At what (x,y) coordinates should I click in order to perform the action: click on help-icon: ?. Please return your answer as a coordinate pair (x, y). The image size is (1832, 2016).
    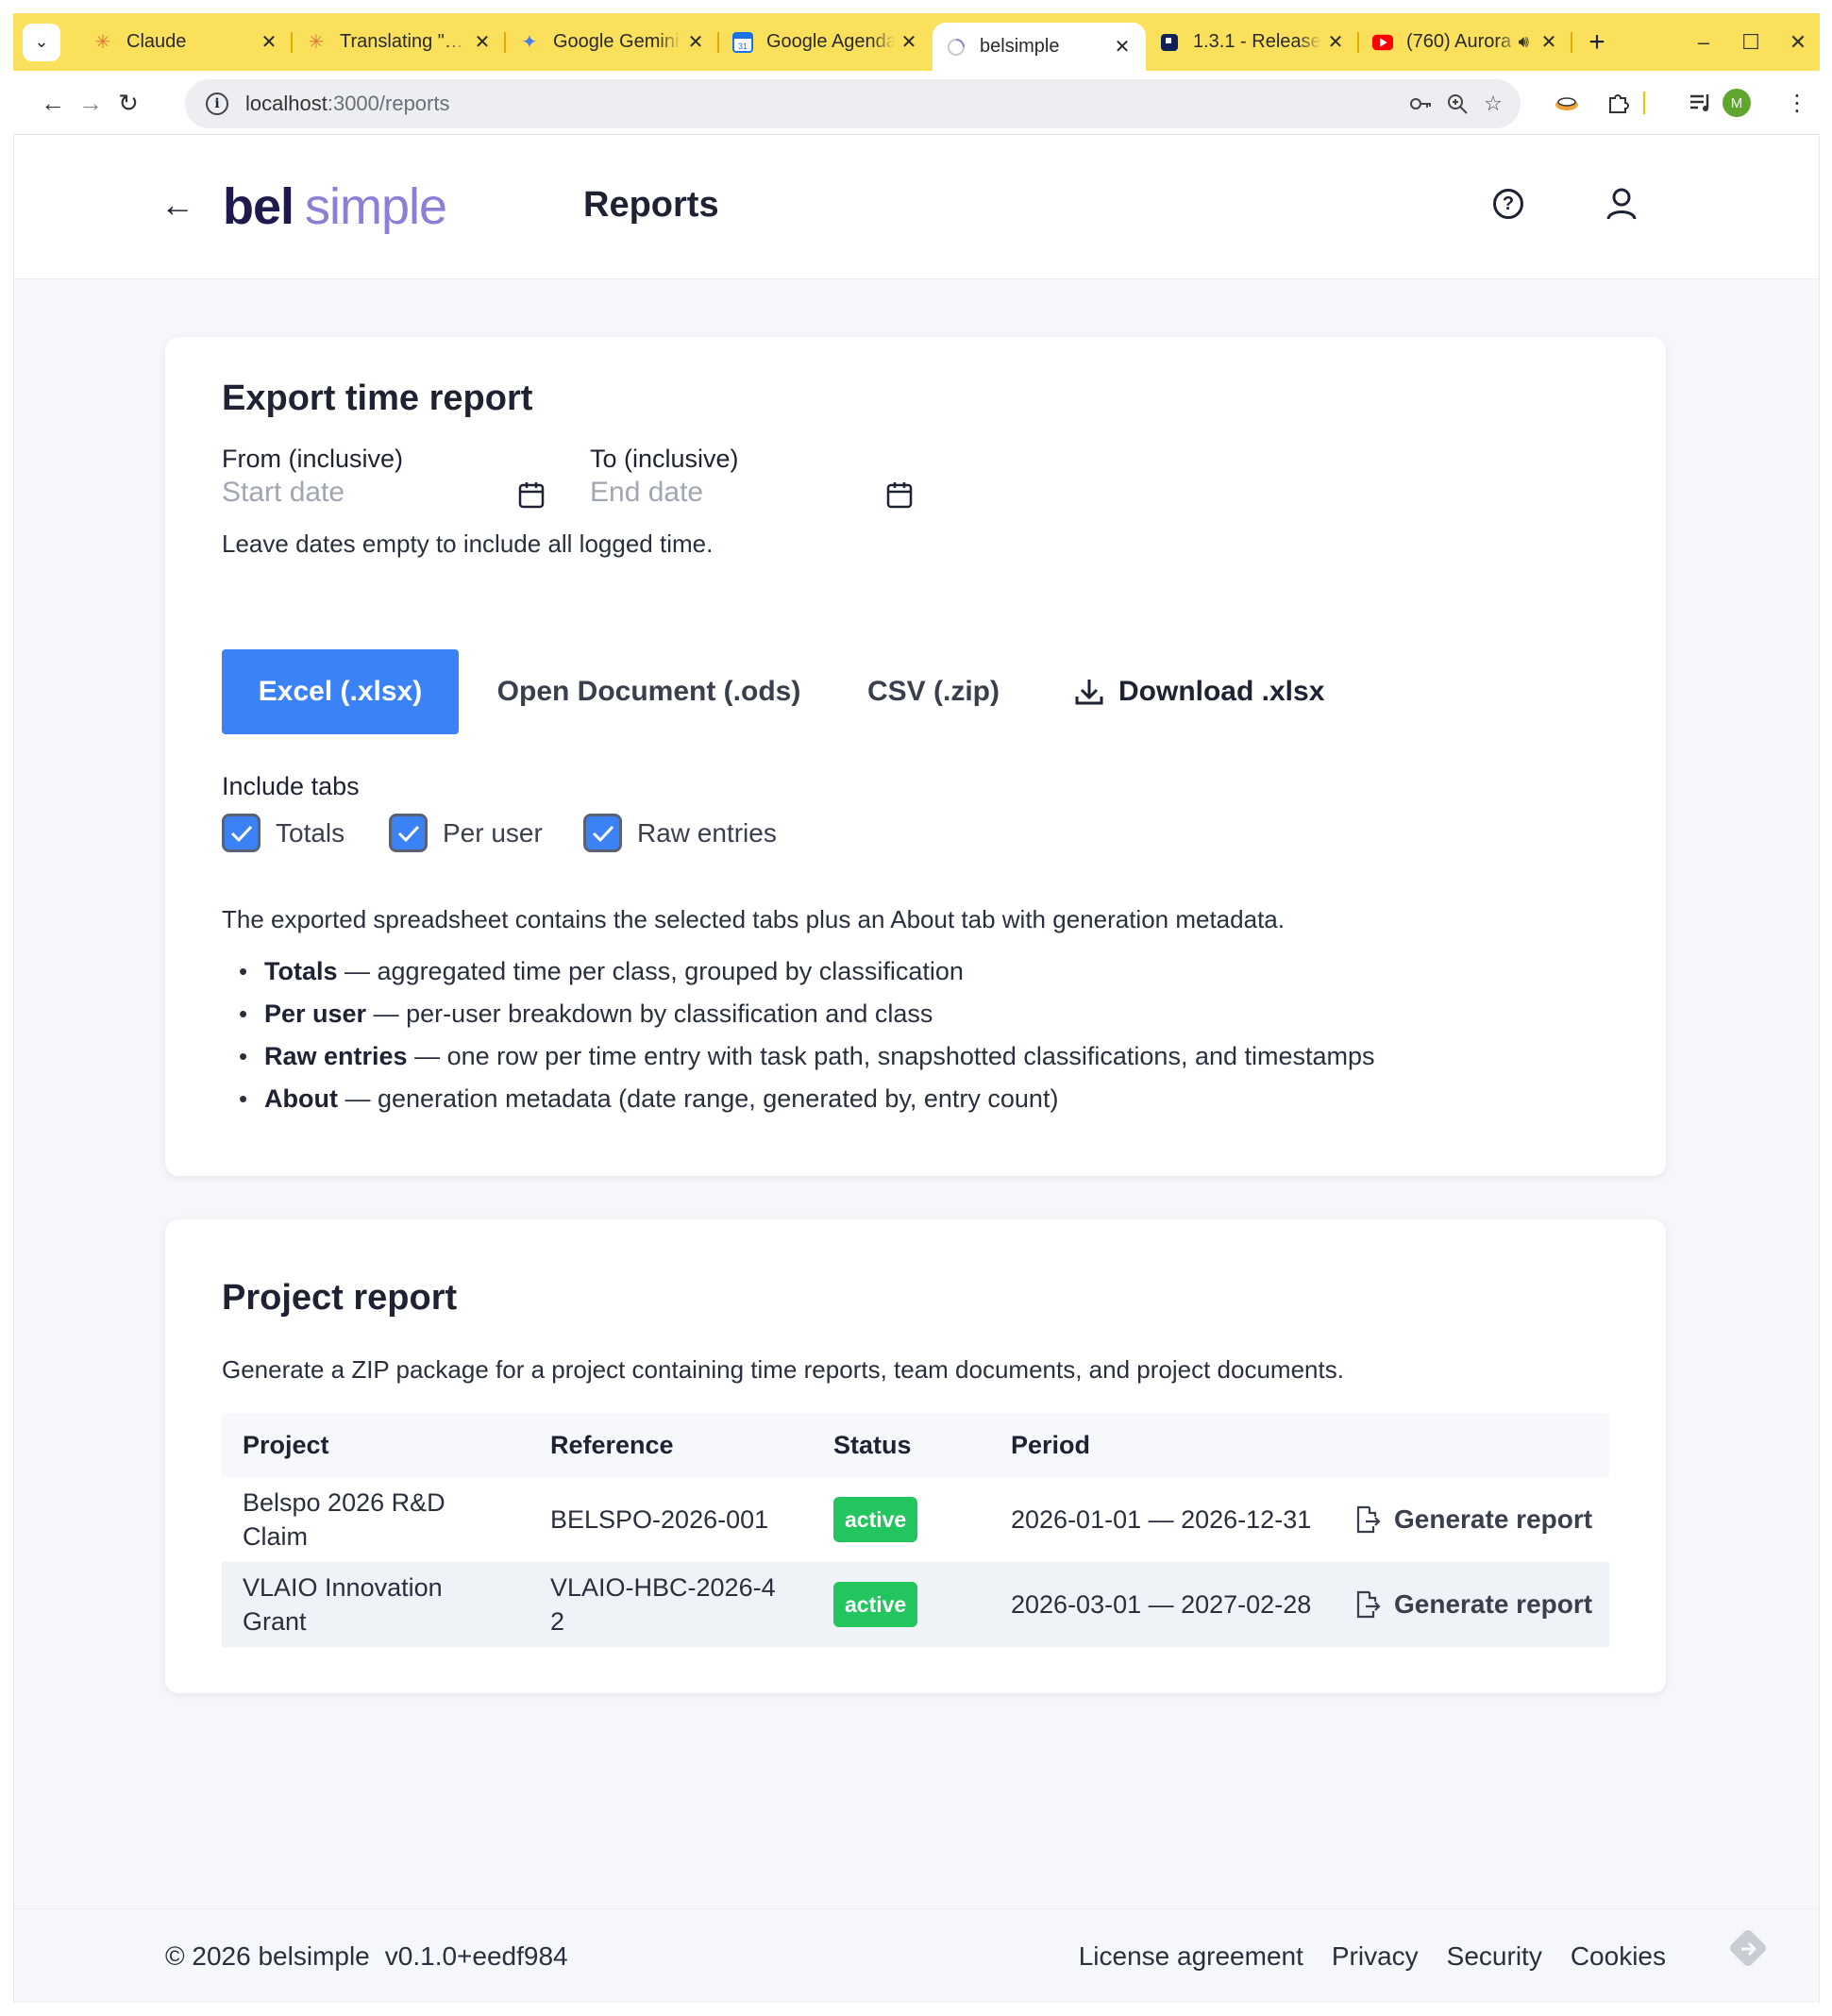
    Looking at the image, I should click on (1508, 204).